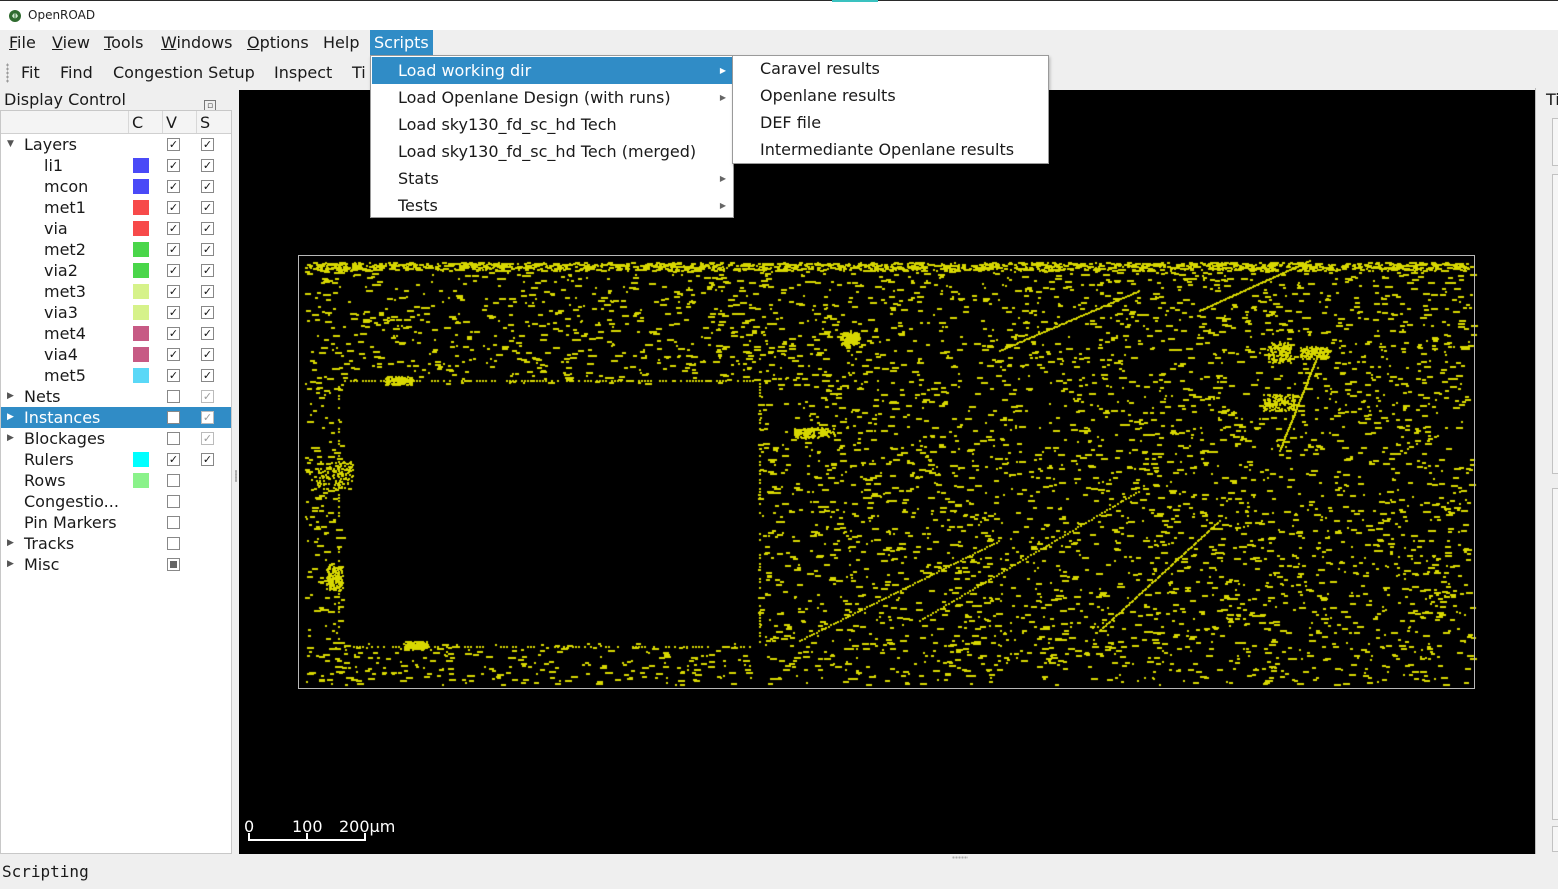  Describe the element at coordinates (116, 249) in the screenshot. I see `tree-row-met2: met2 ✓ ✓` at that location.